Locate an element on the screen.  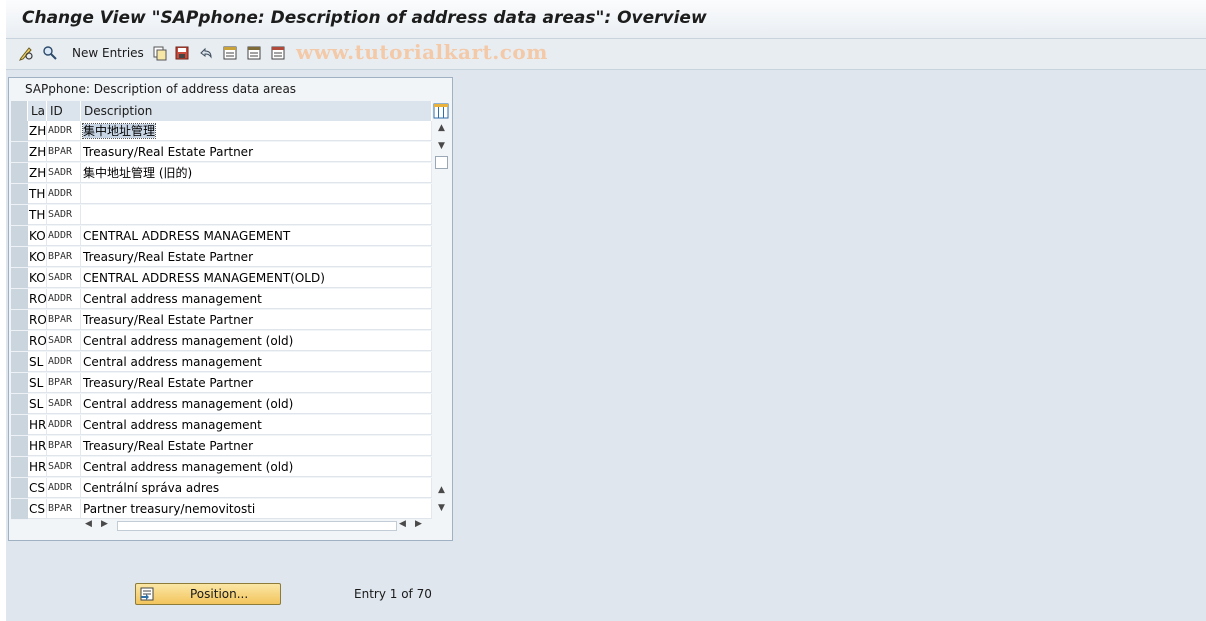
table-row: SL ADDR Central address management is located at coordinates (221, 362).